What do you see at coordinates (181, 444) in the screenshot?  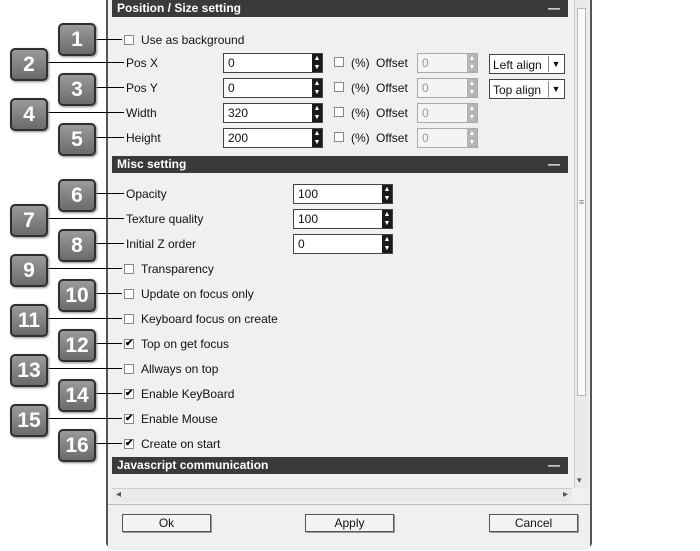 I see `create-on-start-label: Create on start` at bounding box center [181, 444].